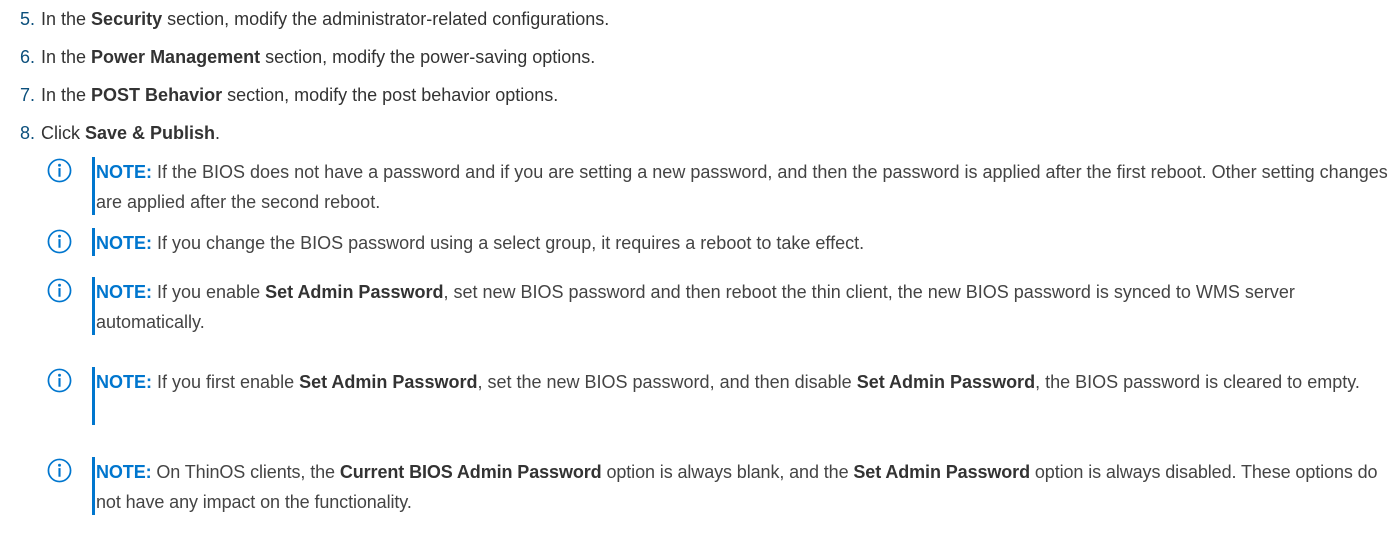  Describe the element at coordinates (28, 133) in the screenshot. I see `step-number: 8.` at that location.